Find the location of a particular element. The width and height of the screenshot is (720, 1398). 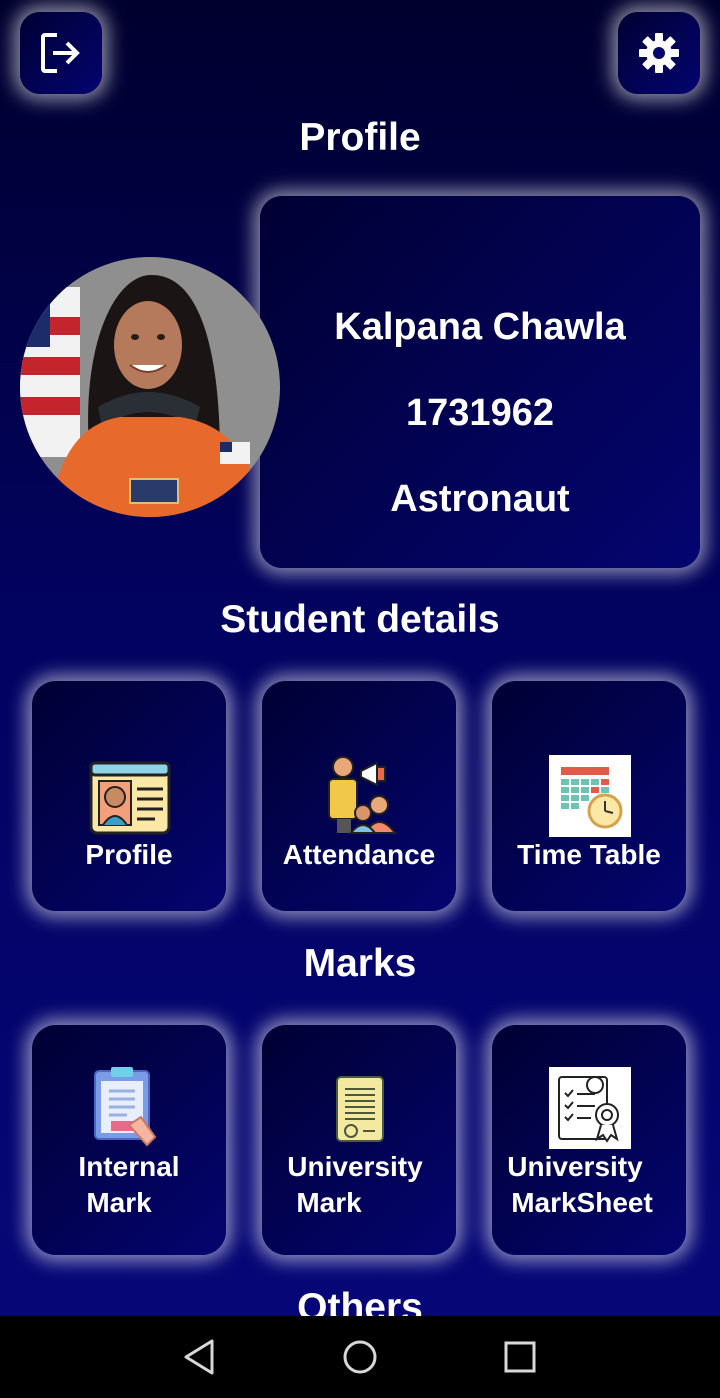

attendance-tile: Attendance is located at coordinates (359, 796).